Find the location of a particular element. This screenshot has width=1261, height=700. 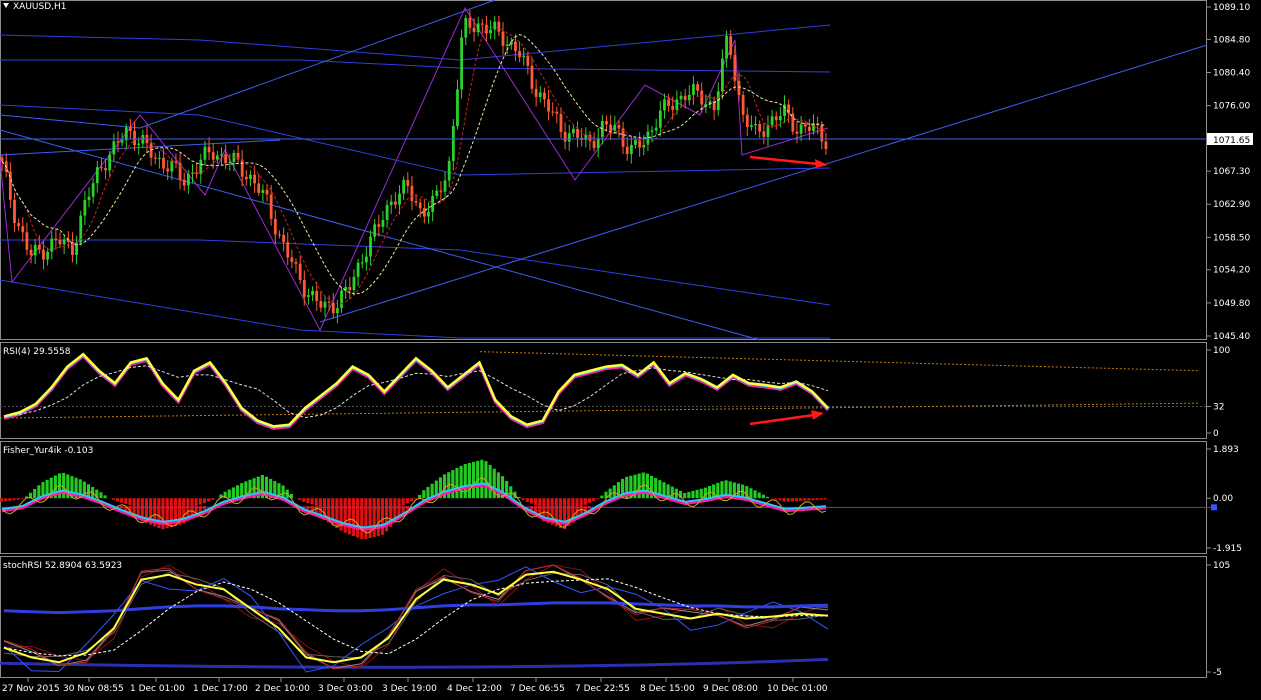

y-tick-label: 1049.80 is located at coordinates (1231, 304).